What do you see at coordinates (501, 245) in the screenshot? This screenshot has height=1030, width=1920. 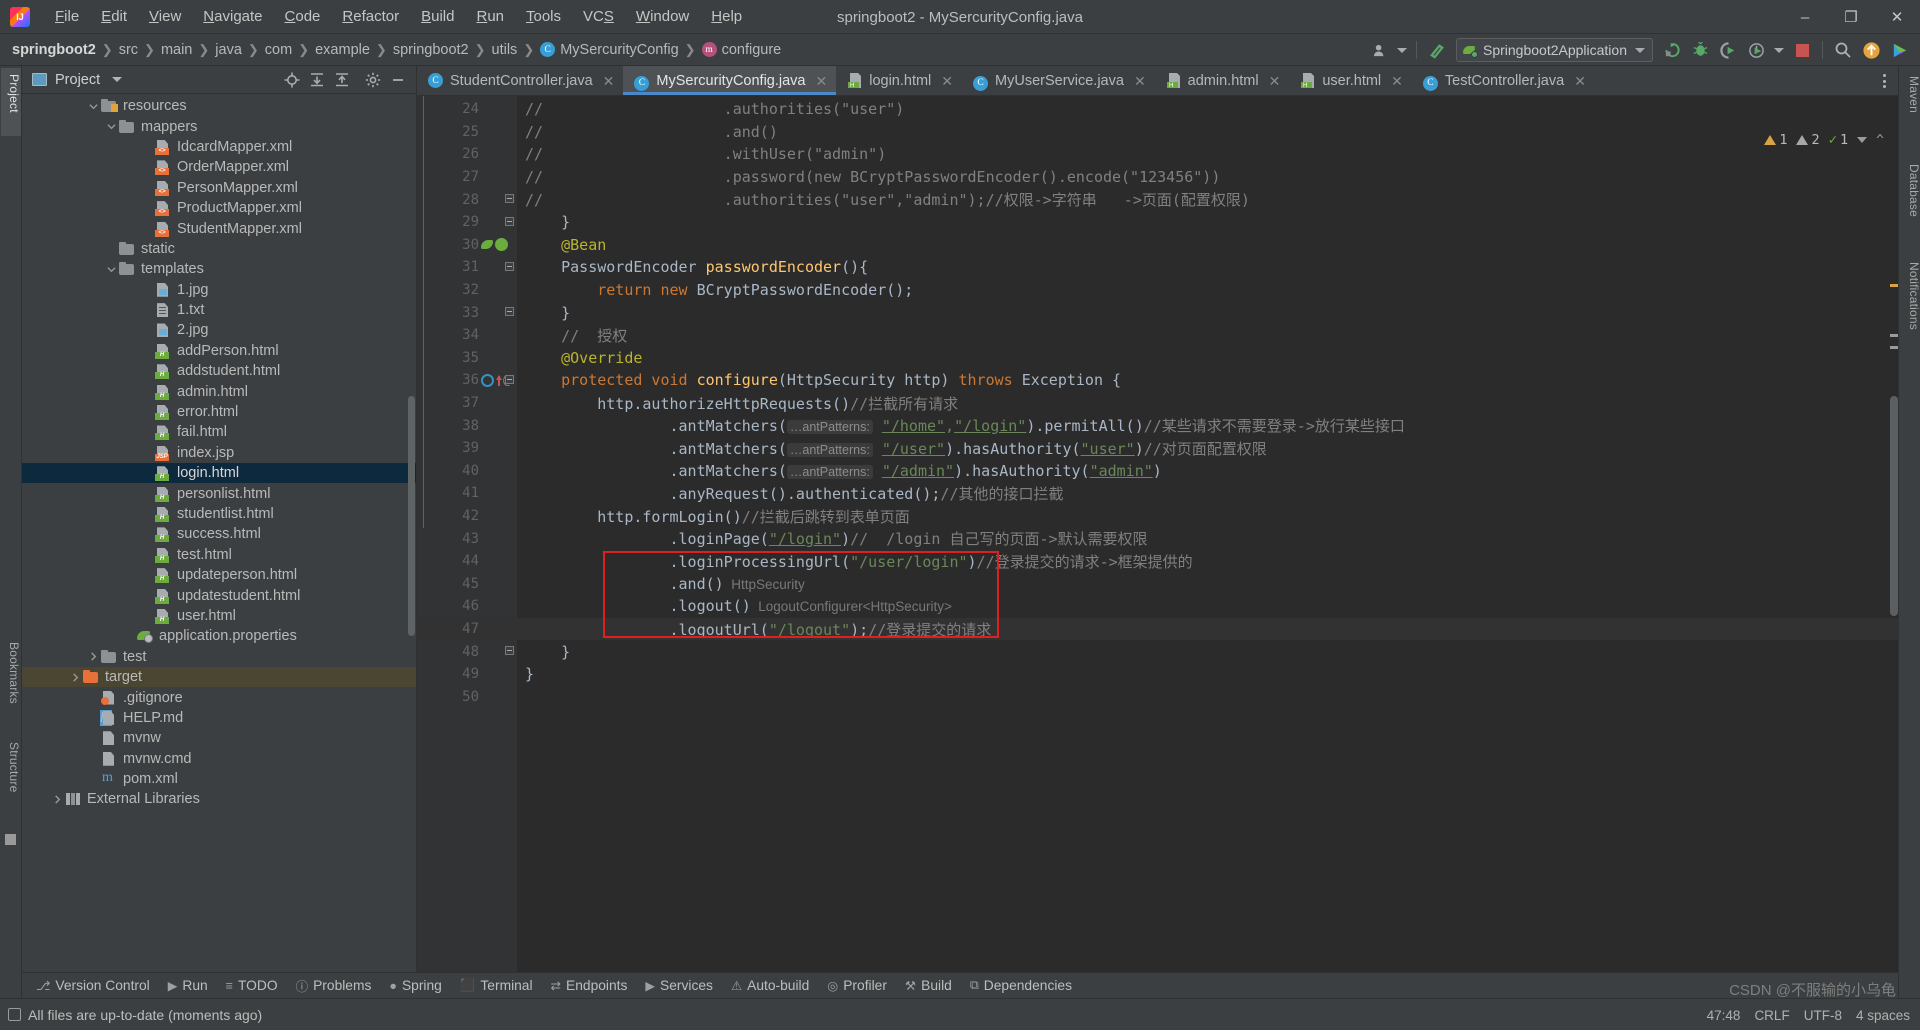 I see `bean-navigate-gutter-icon` at bounding box center [501, 245].